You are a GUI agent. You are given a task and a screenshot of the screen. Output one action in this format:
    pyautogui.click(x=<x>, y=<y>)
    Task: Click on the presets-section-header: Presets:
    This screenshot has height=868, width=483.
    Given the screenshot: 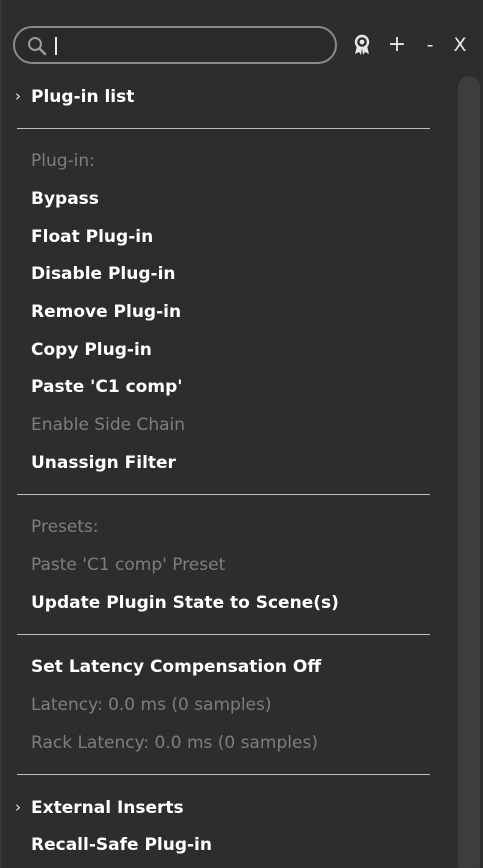 What is the action you would take?
    pyautogui.click(x=65, y=527)
    